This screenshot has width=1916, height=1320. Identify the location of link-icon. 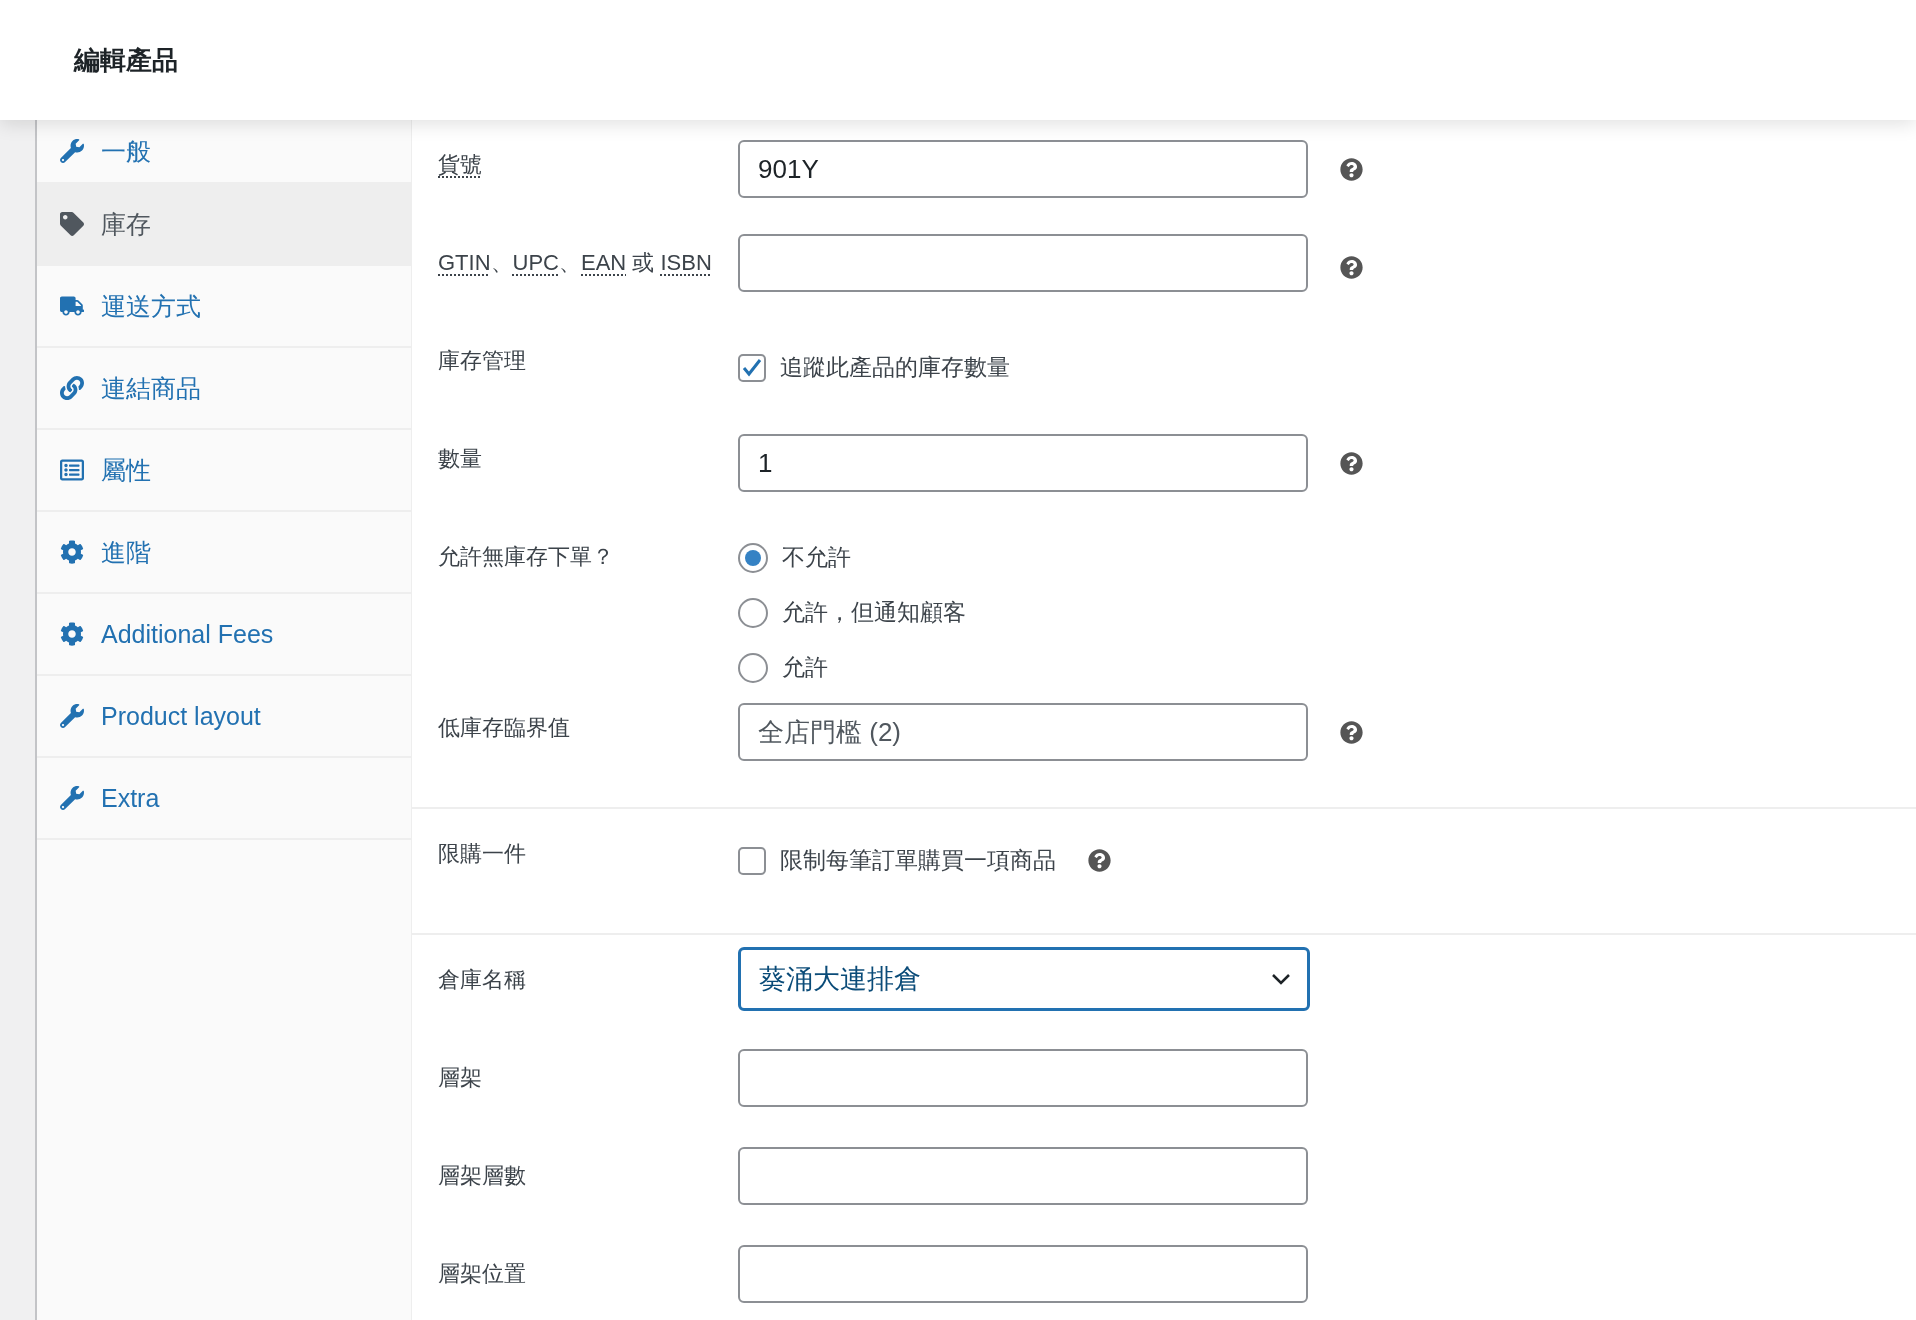
(72, 388).